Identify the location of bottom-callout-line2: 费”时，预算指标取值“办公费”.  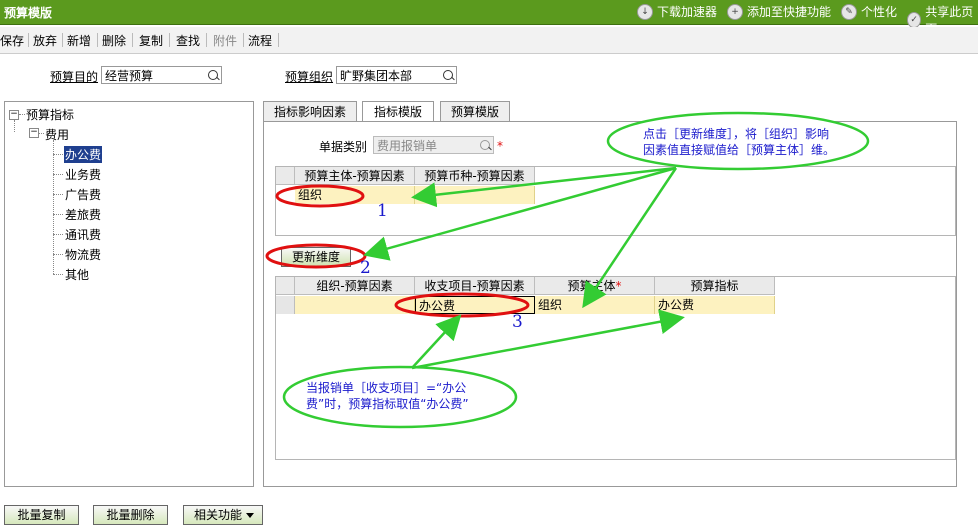
(387, 404).